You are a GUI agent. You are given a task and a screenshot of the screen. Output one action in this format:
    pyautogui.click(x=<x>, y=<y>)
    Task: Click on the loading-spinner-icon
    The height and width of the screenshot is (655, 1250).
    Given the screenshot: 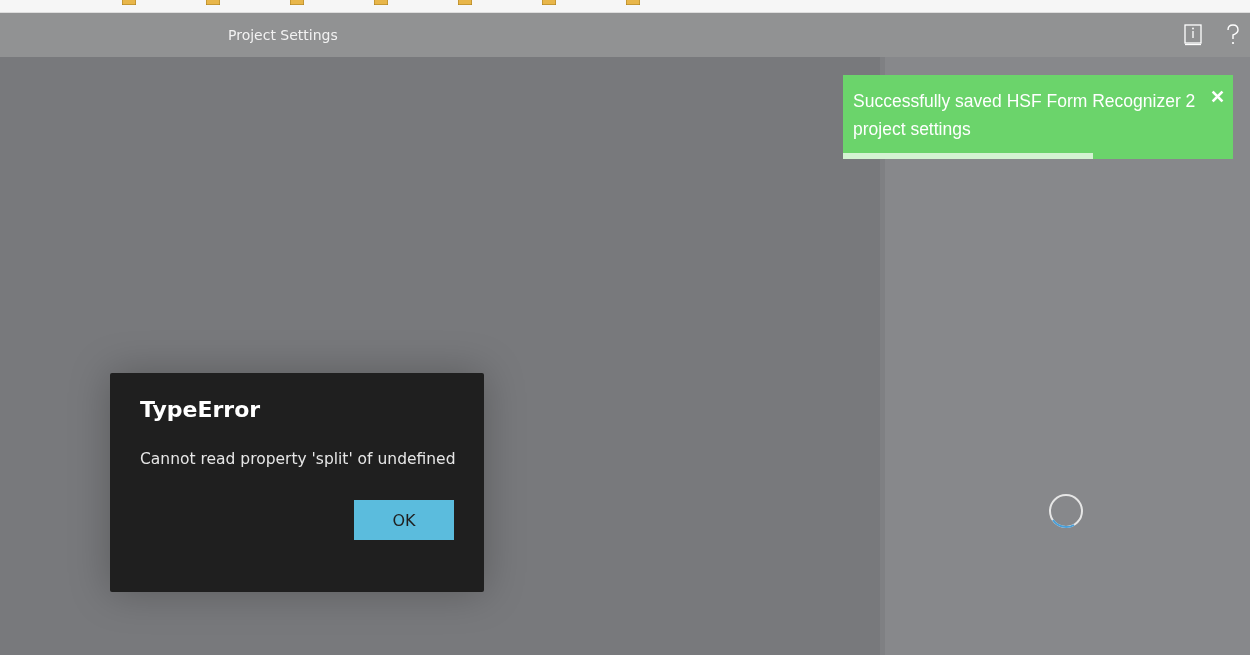 What is the action you would take?
    pyautogui.click(x=1066, y=511)
    